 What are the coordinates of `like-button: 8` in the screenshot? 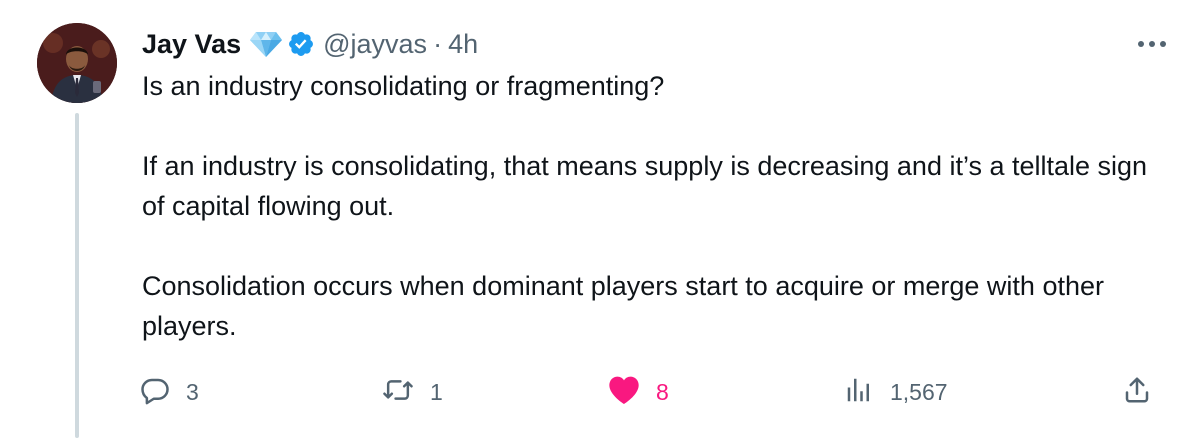 It's located at (638, 392).